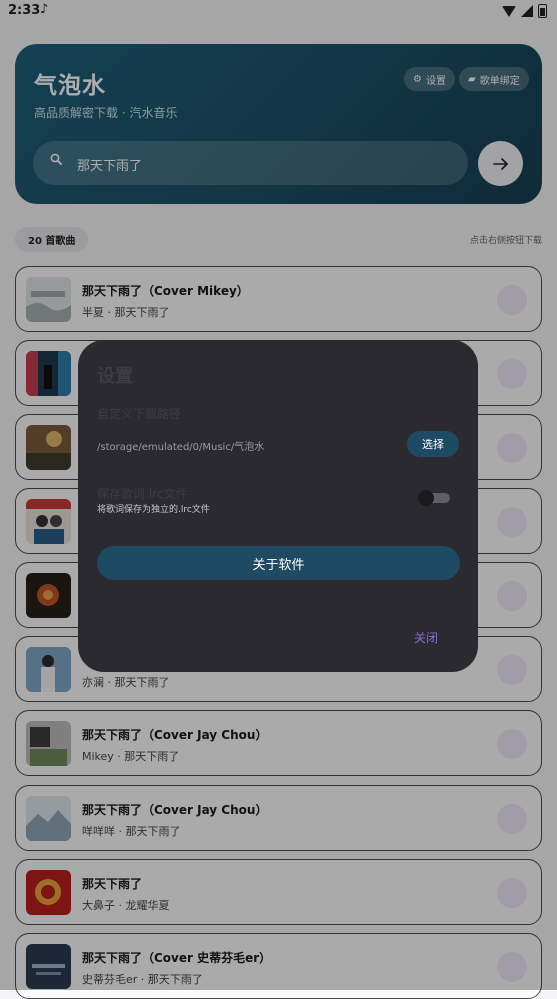 The image size is (557, 999). I want to click on toggle-thumb, so click(426, 498).